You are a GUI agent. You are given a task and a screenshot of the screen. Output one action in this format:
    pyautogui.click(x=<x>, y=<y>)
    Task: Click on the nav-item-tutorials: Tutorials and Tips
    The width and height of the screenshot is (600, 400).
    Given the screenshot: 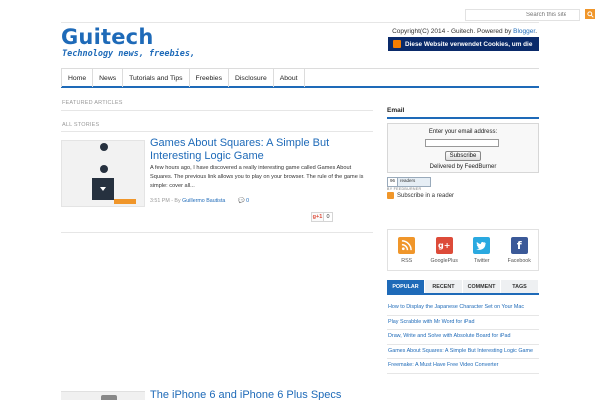 What is the action you would take?
    pyautogui.click(x=156, y=78)
    